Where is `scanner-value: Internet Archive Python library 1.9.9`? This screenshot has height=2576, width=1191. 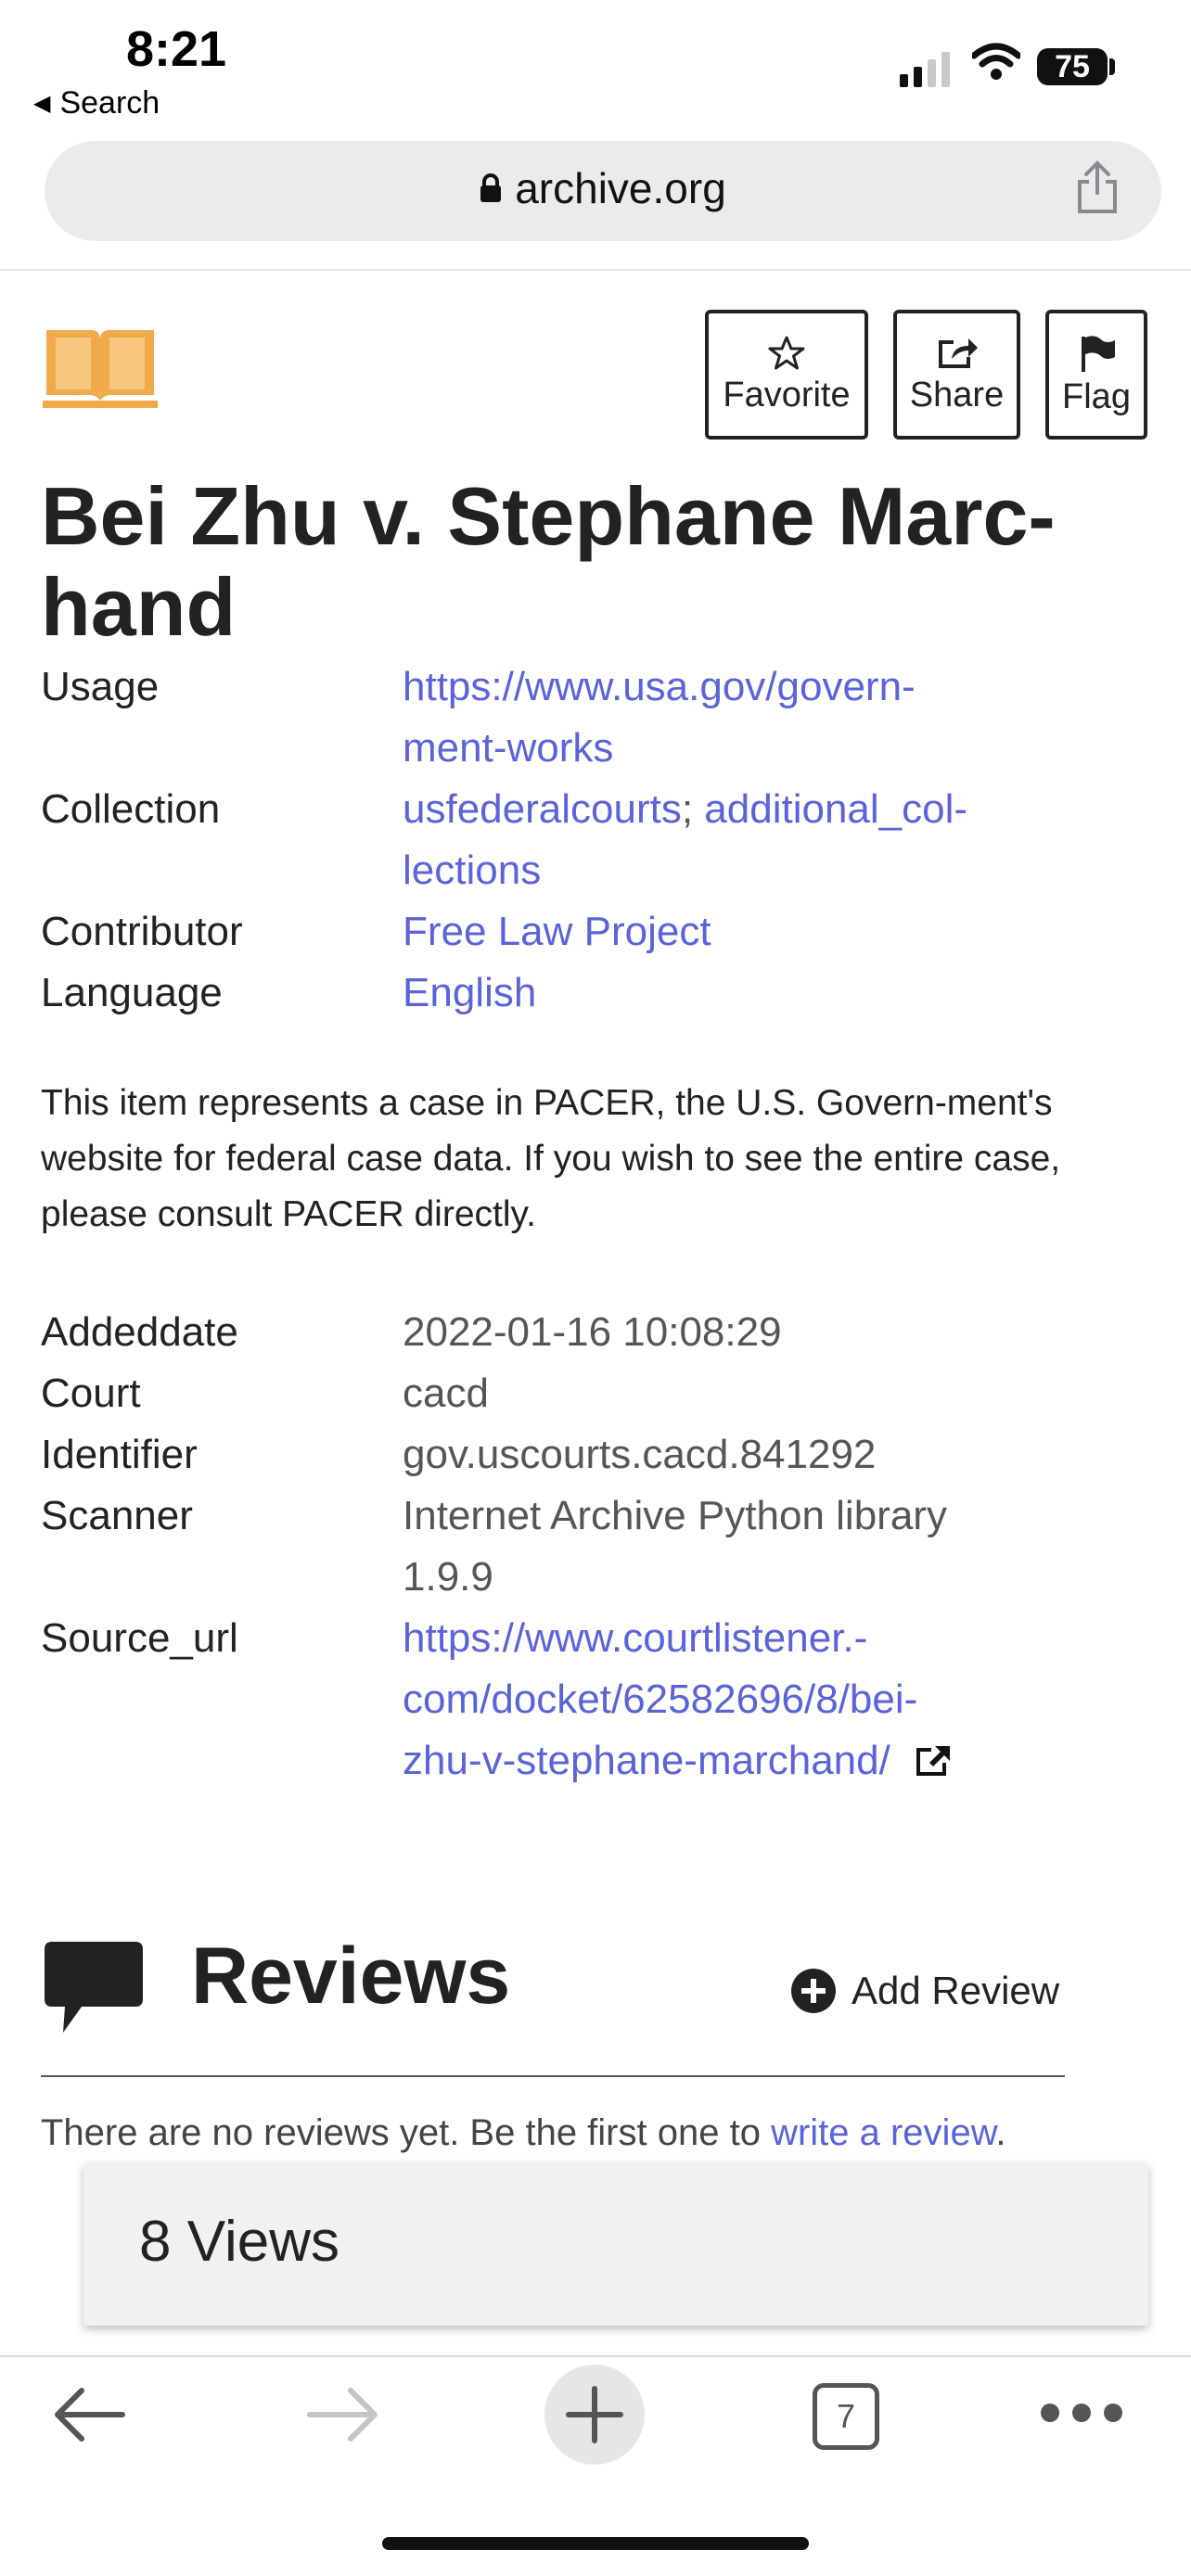 scanner-value: Internet Archive Python library 1.9.9 is located at coordinates (675, 1547).